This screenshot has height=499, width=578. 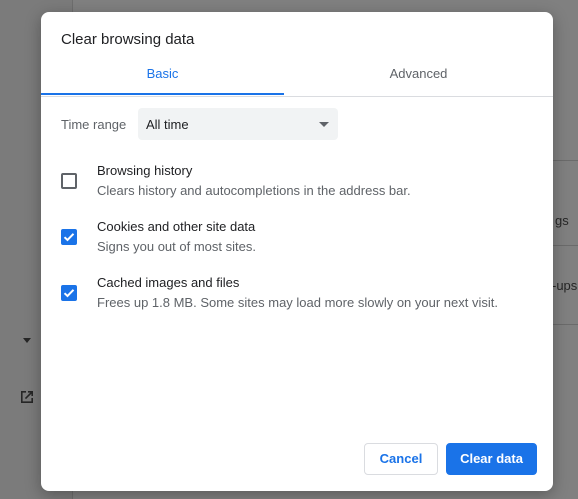 I want to click on tab-bar: Basic Advanced, so click(x=297, y=80).